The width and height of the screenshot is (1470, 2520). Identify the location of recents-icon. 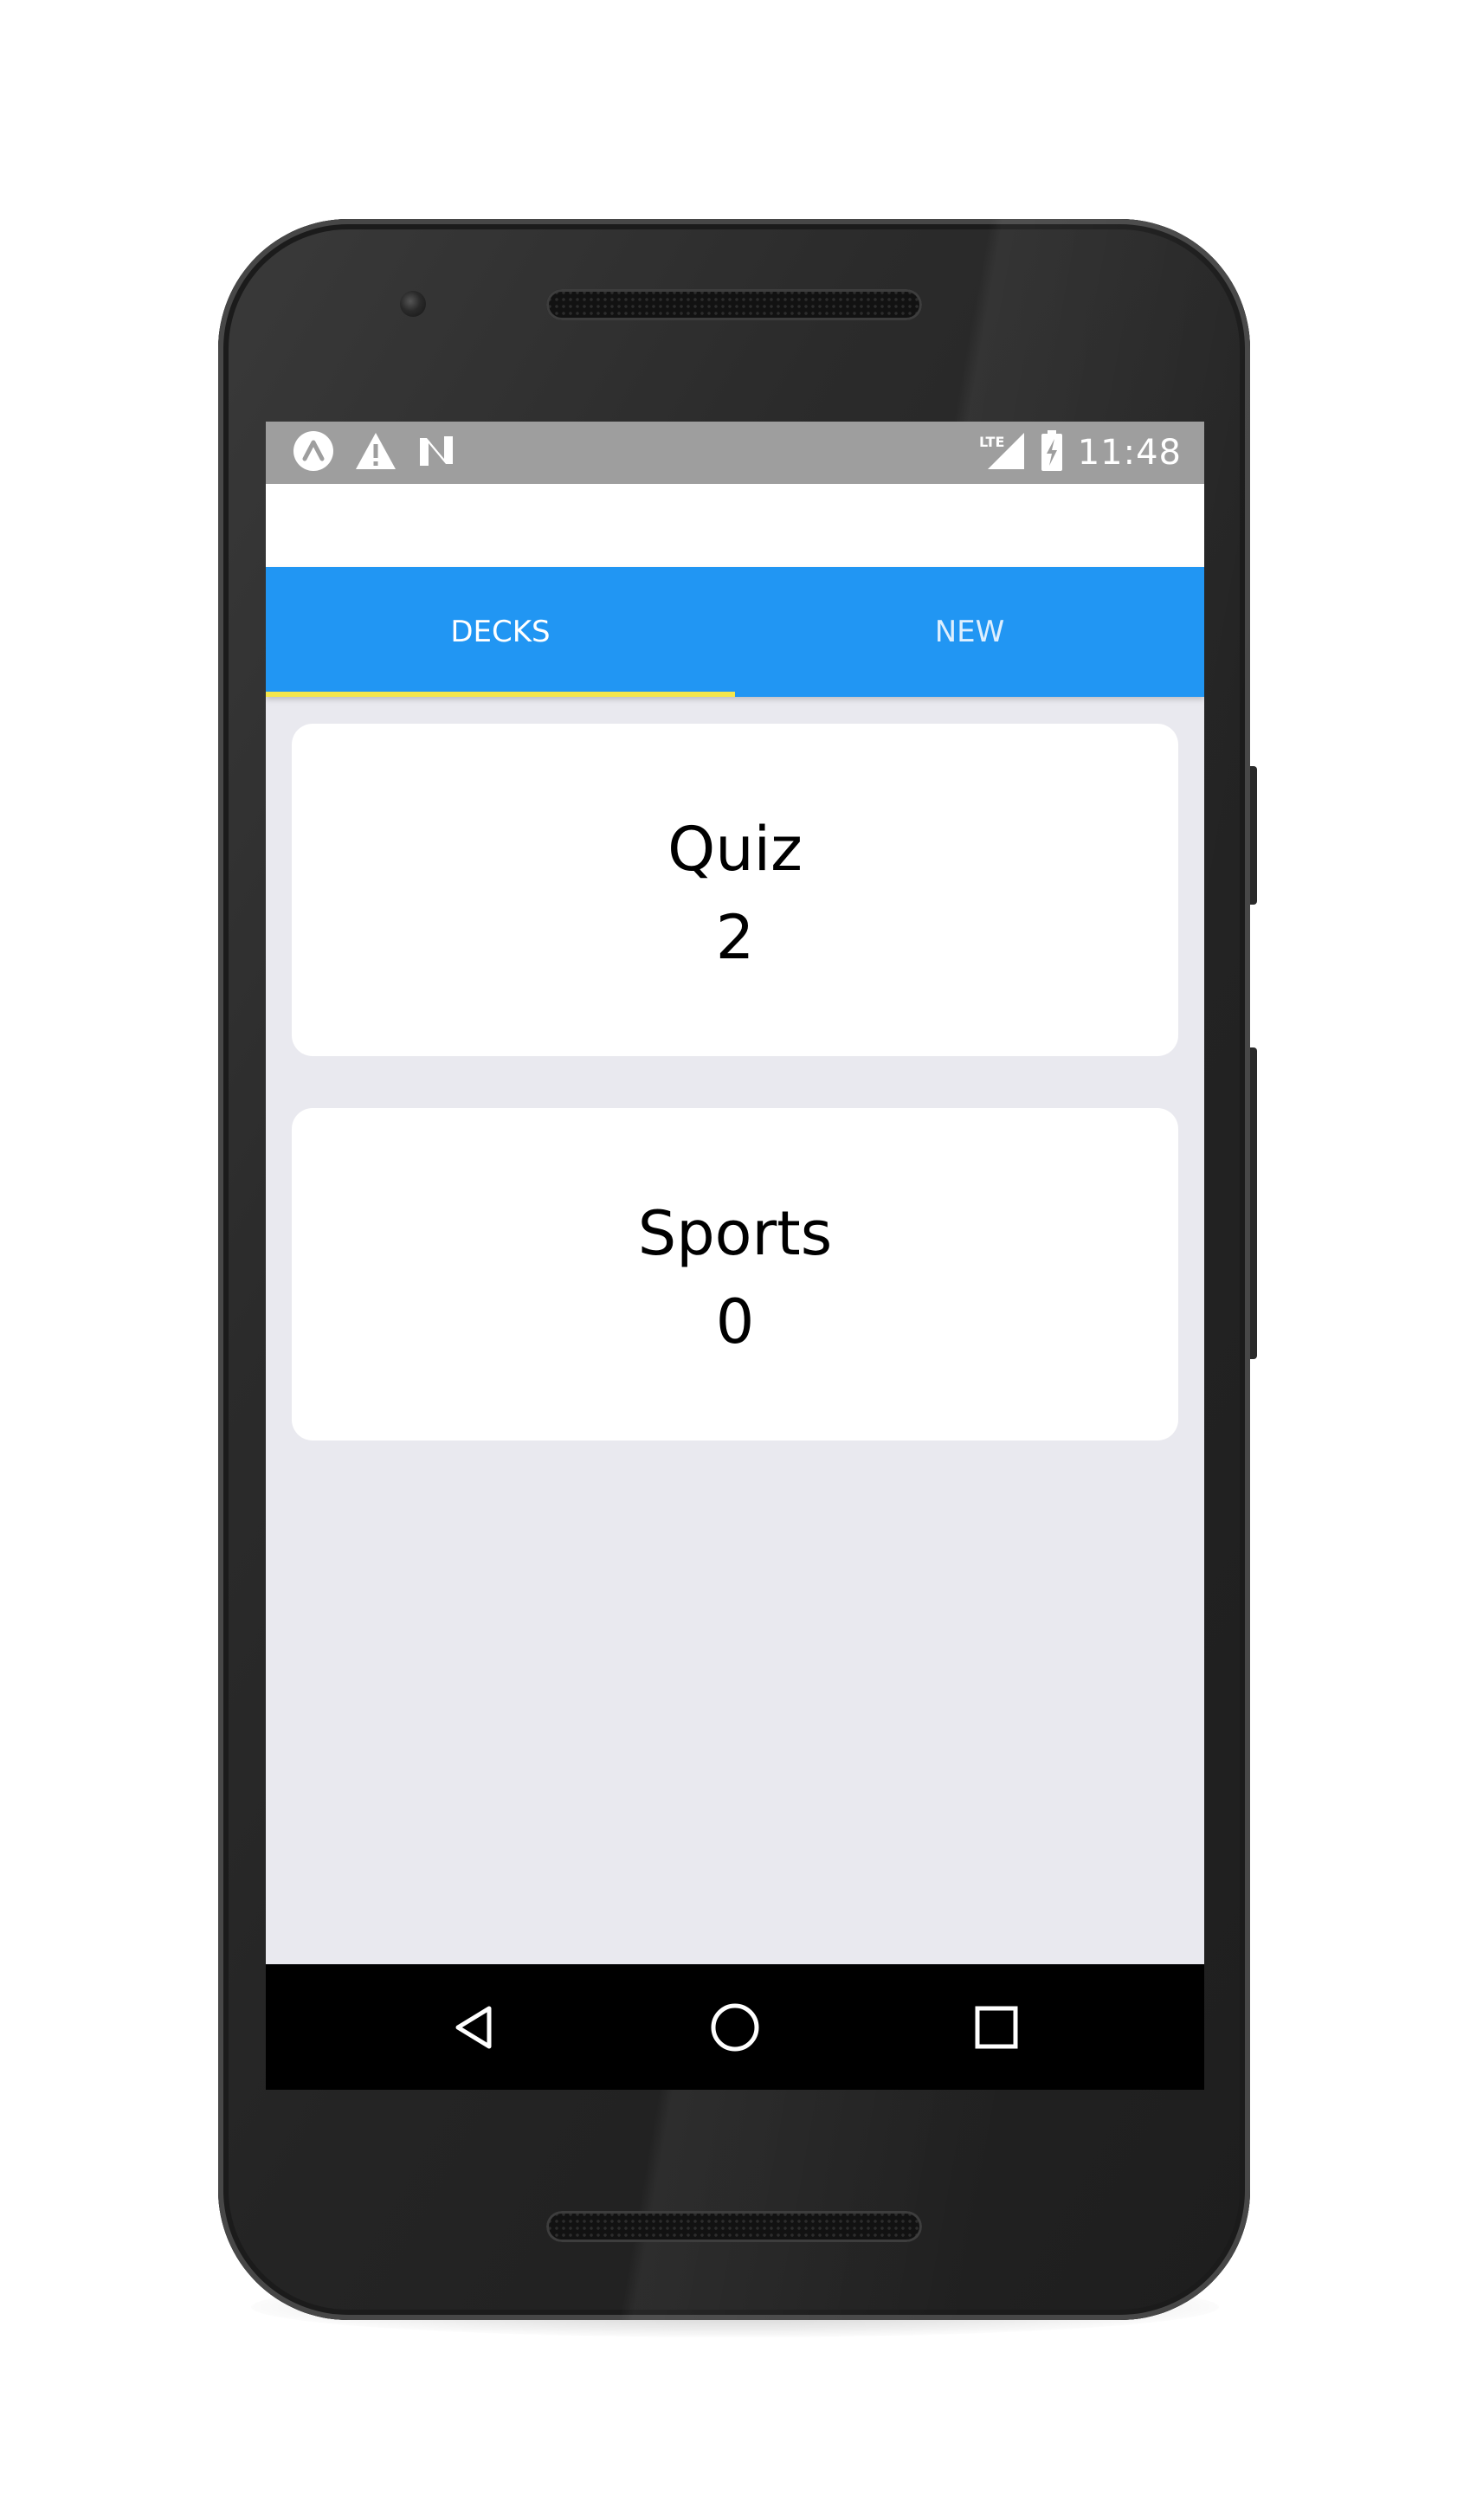
(997, 2027).